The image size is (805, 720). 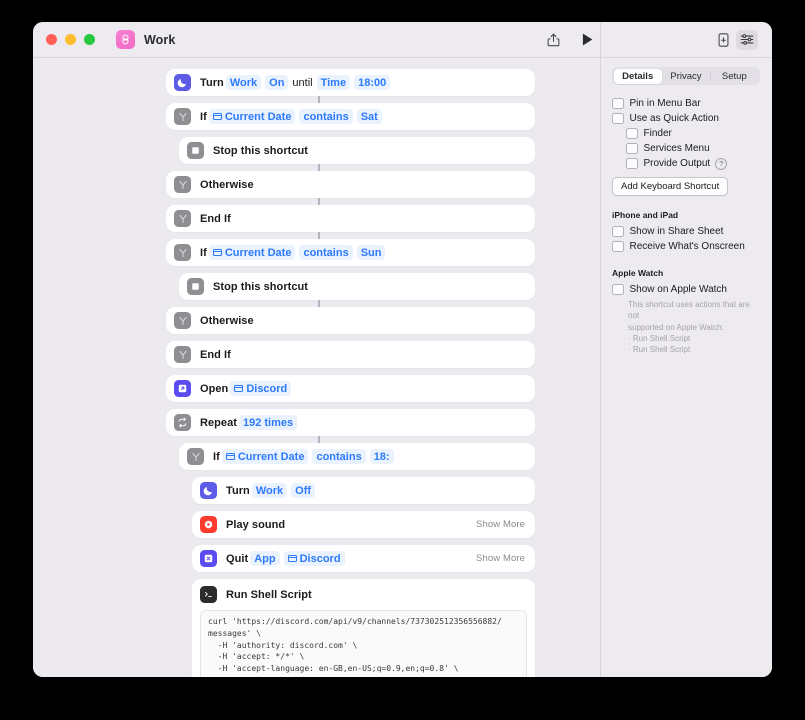 I want to click on action-card-stop-shortcut-sat: Stop this shortcut, so click(x=357, y=150).